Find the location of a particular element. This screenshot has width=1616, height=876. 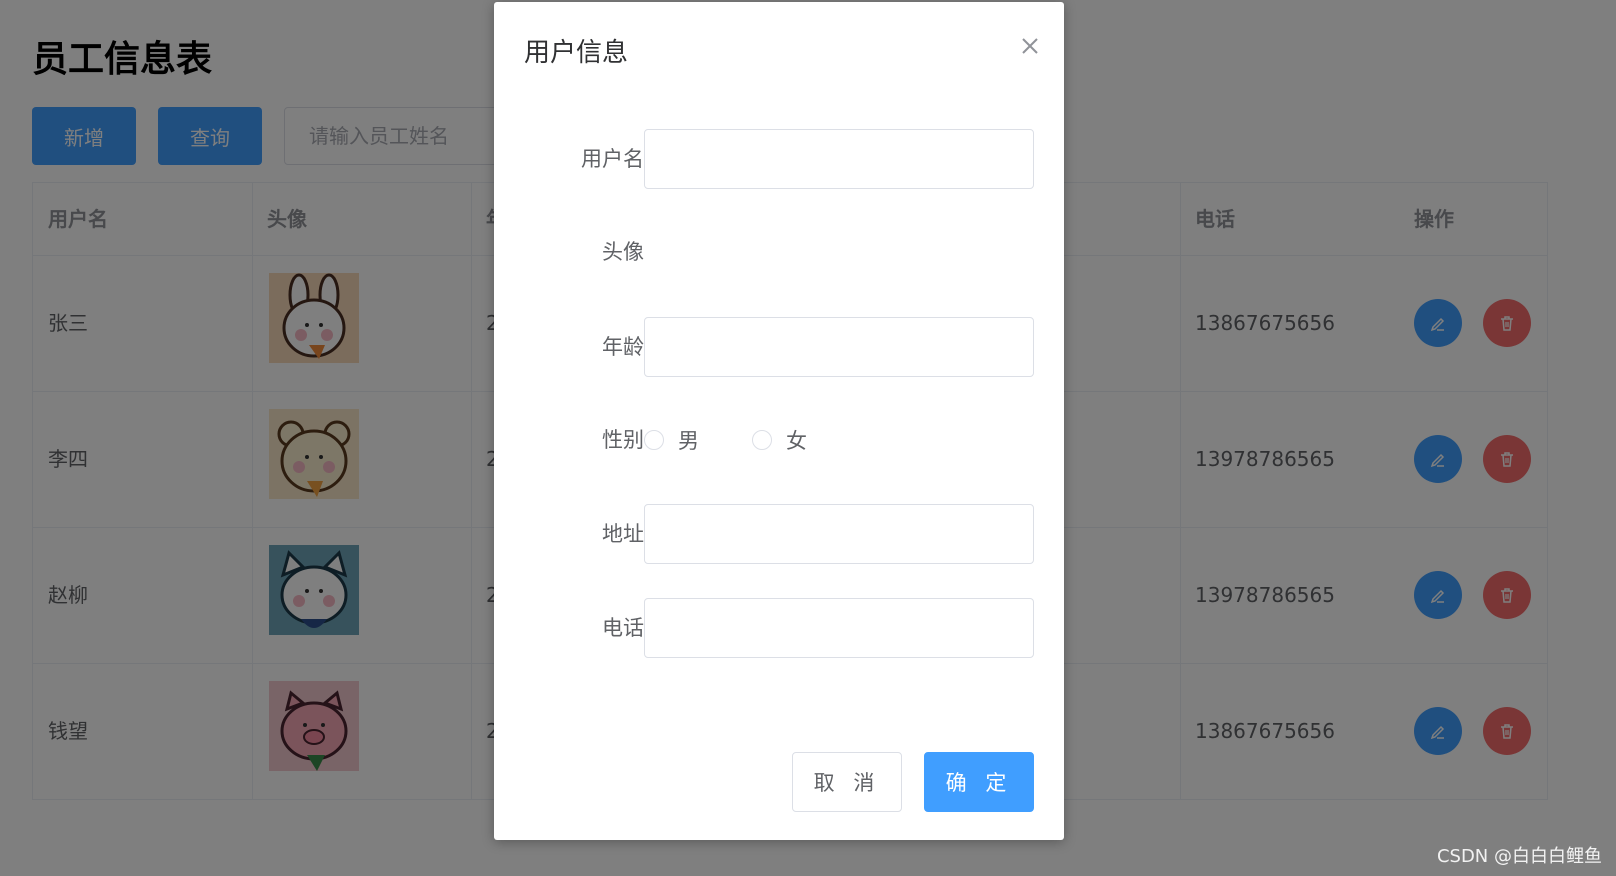

dialog-title: 用户信息 is located at coordinates (576, 53).